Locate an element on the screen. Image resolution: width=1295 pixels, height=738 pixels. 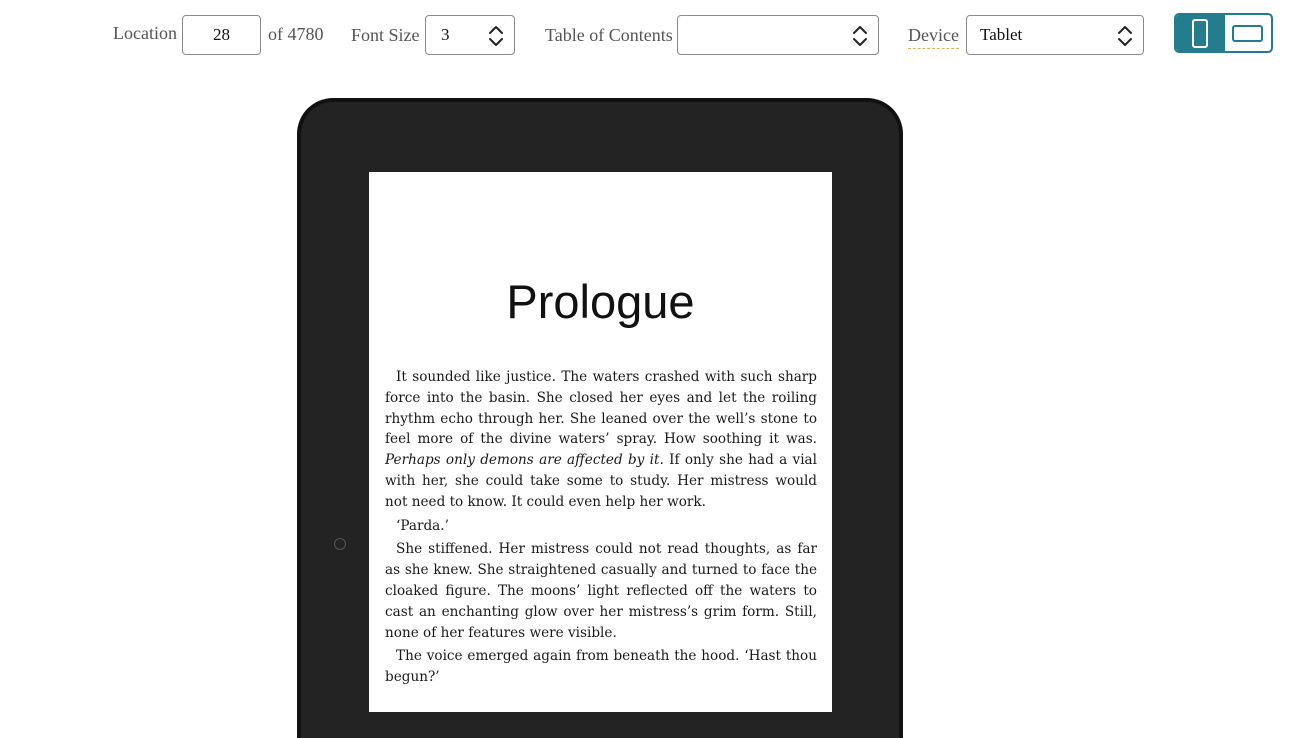
portrait-icon is located at coordinates (1200, 33).